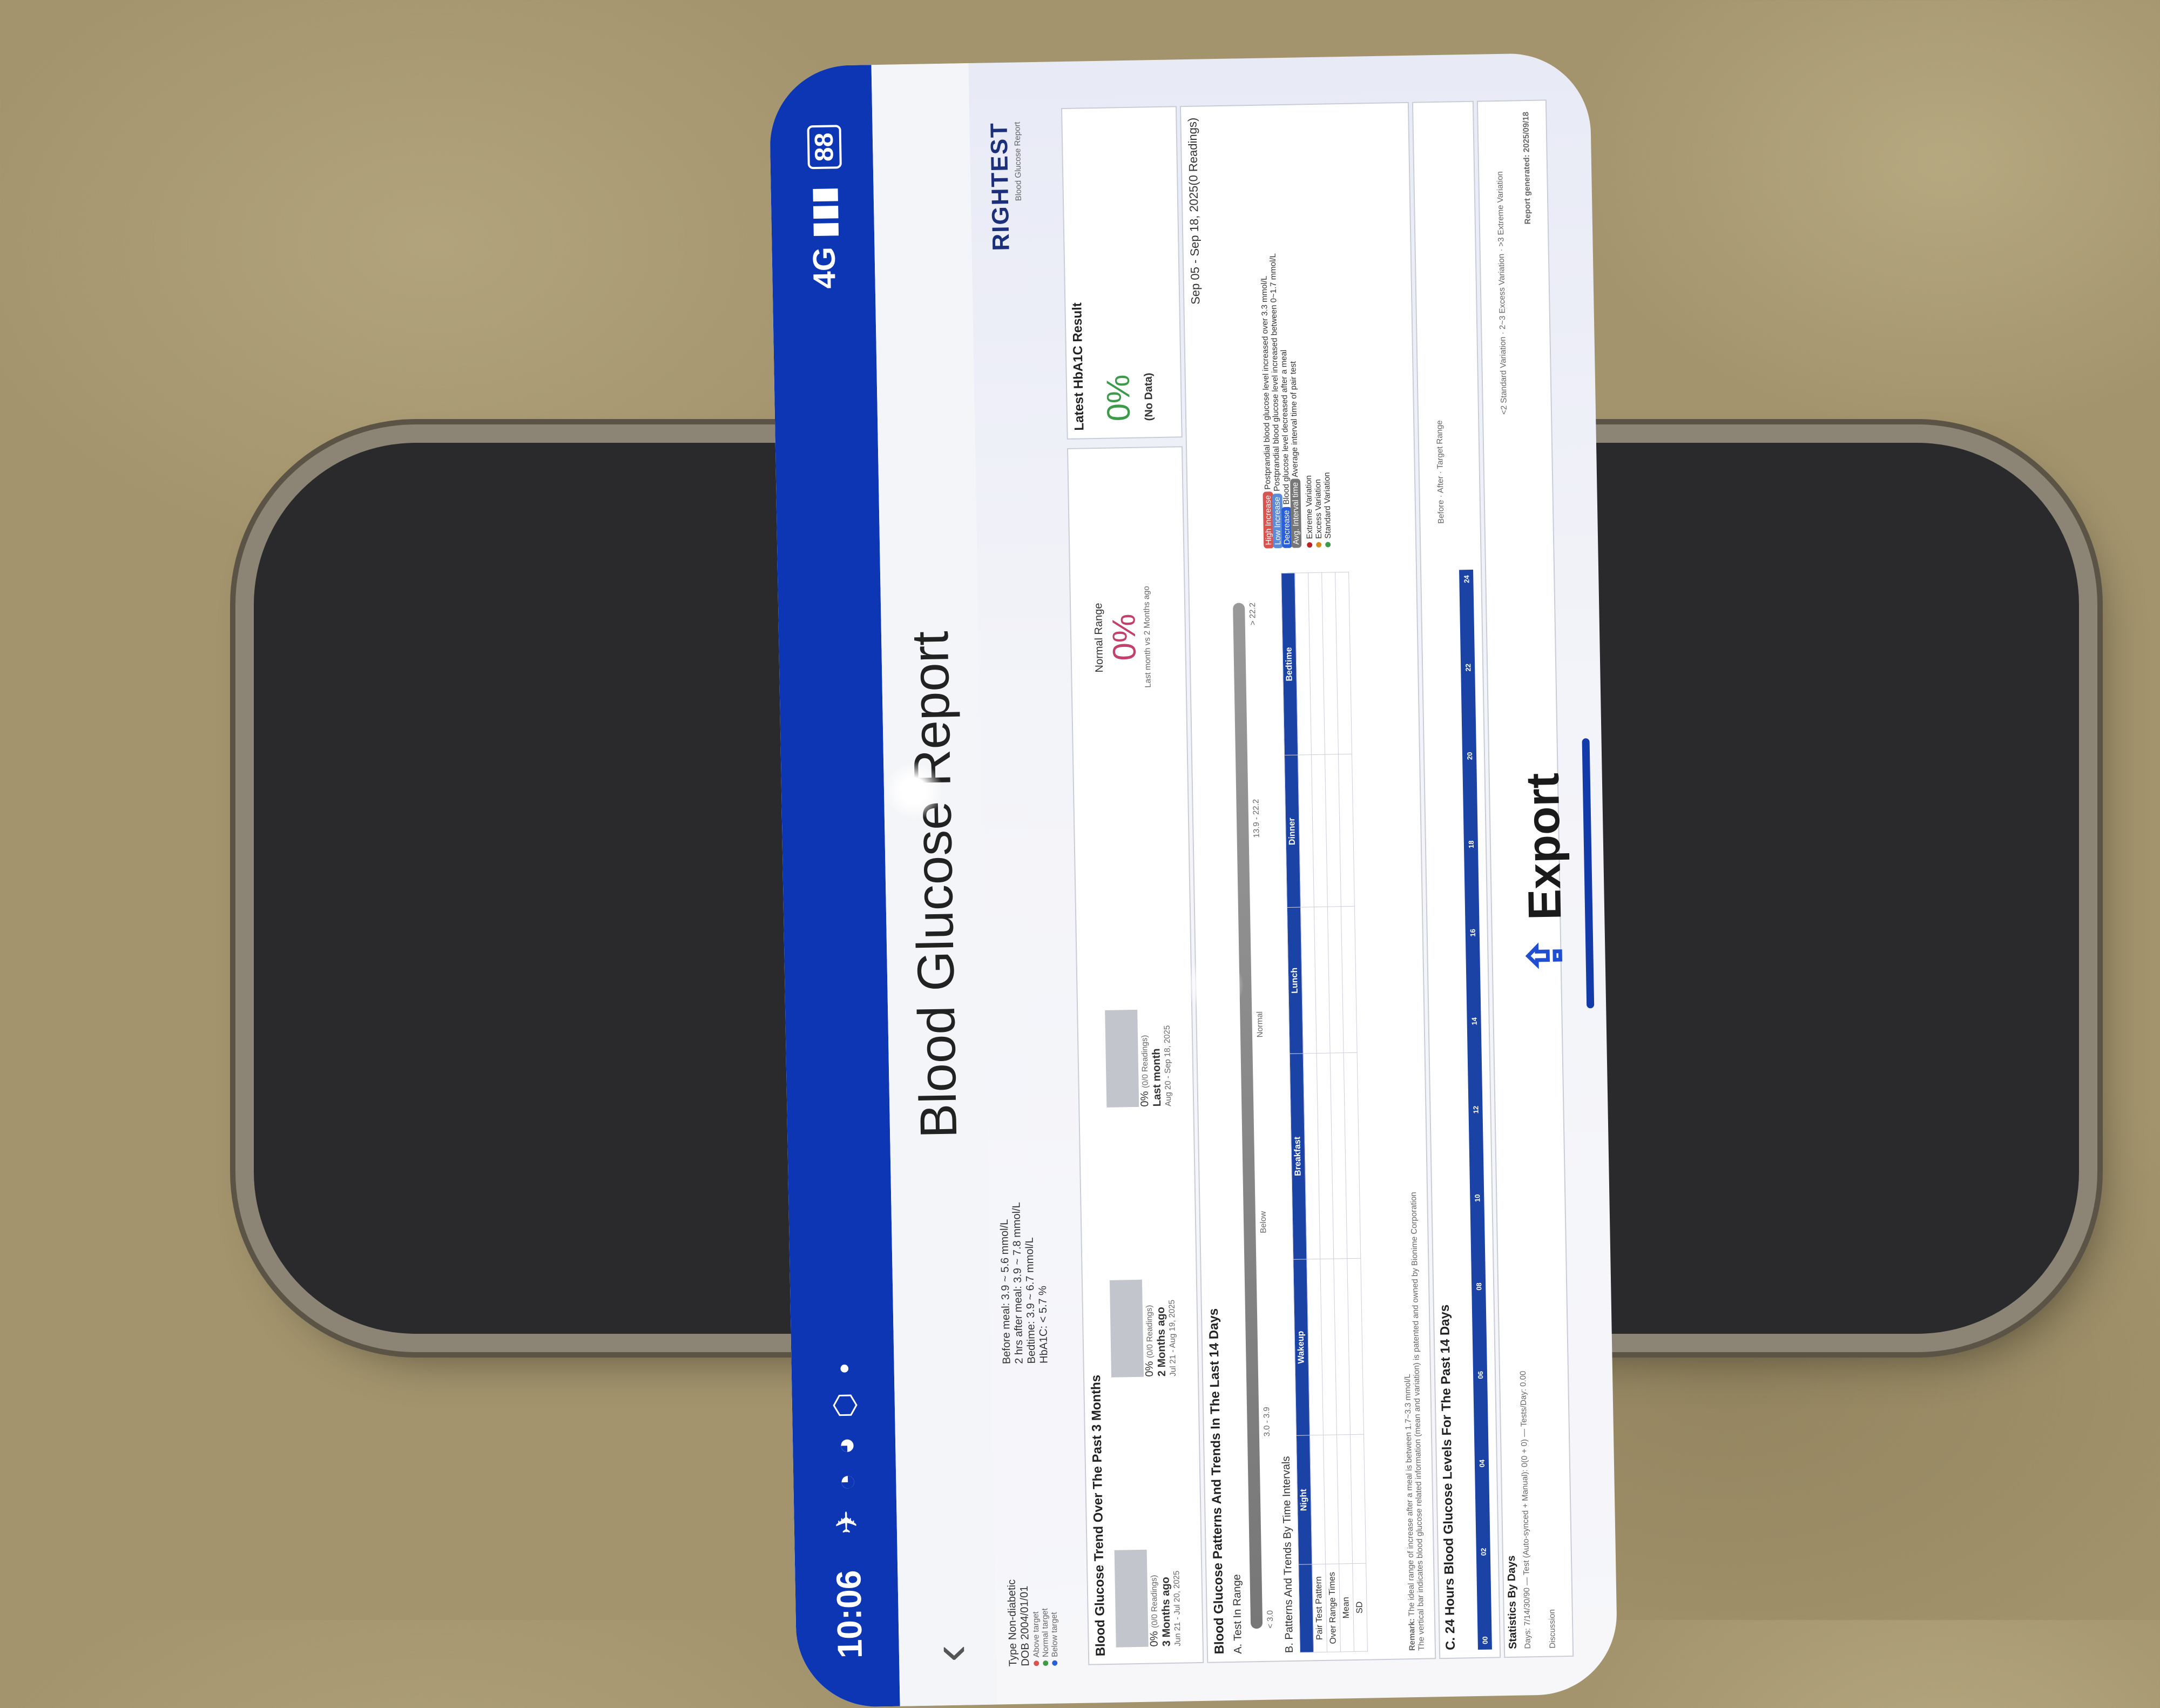  I want to click on brand: RIGHTEST Blood Glucose Report, so click(1005, 186).